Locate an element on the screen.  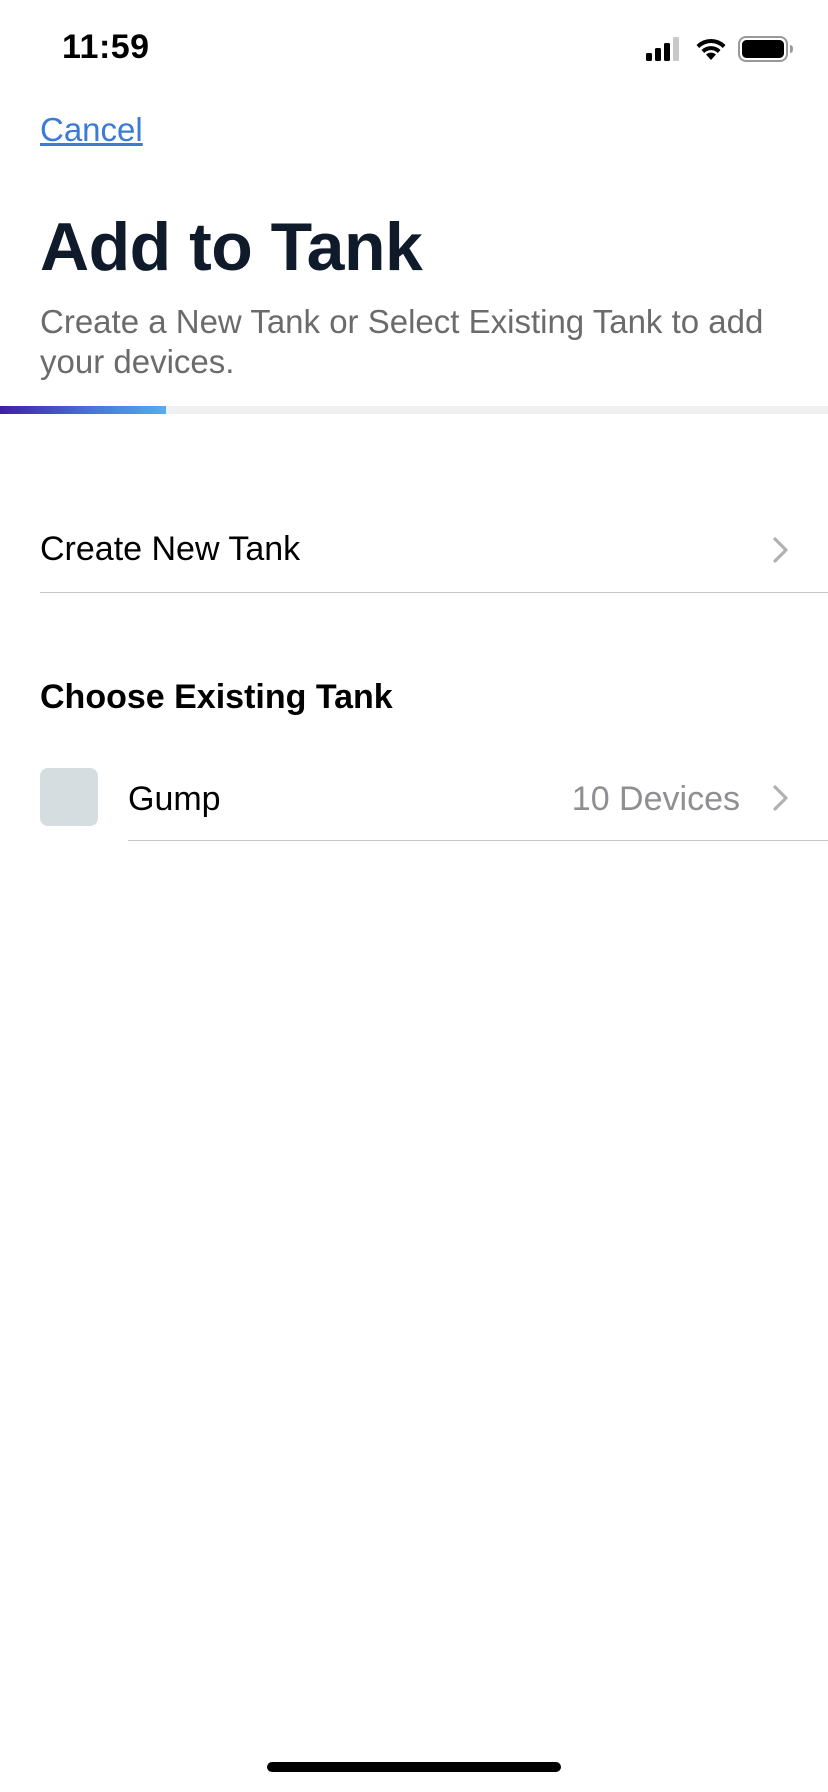
tank-row-gump: Gump 10 Devices is located at coordinates (434, 803).